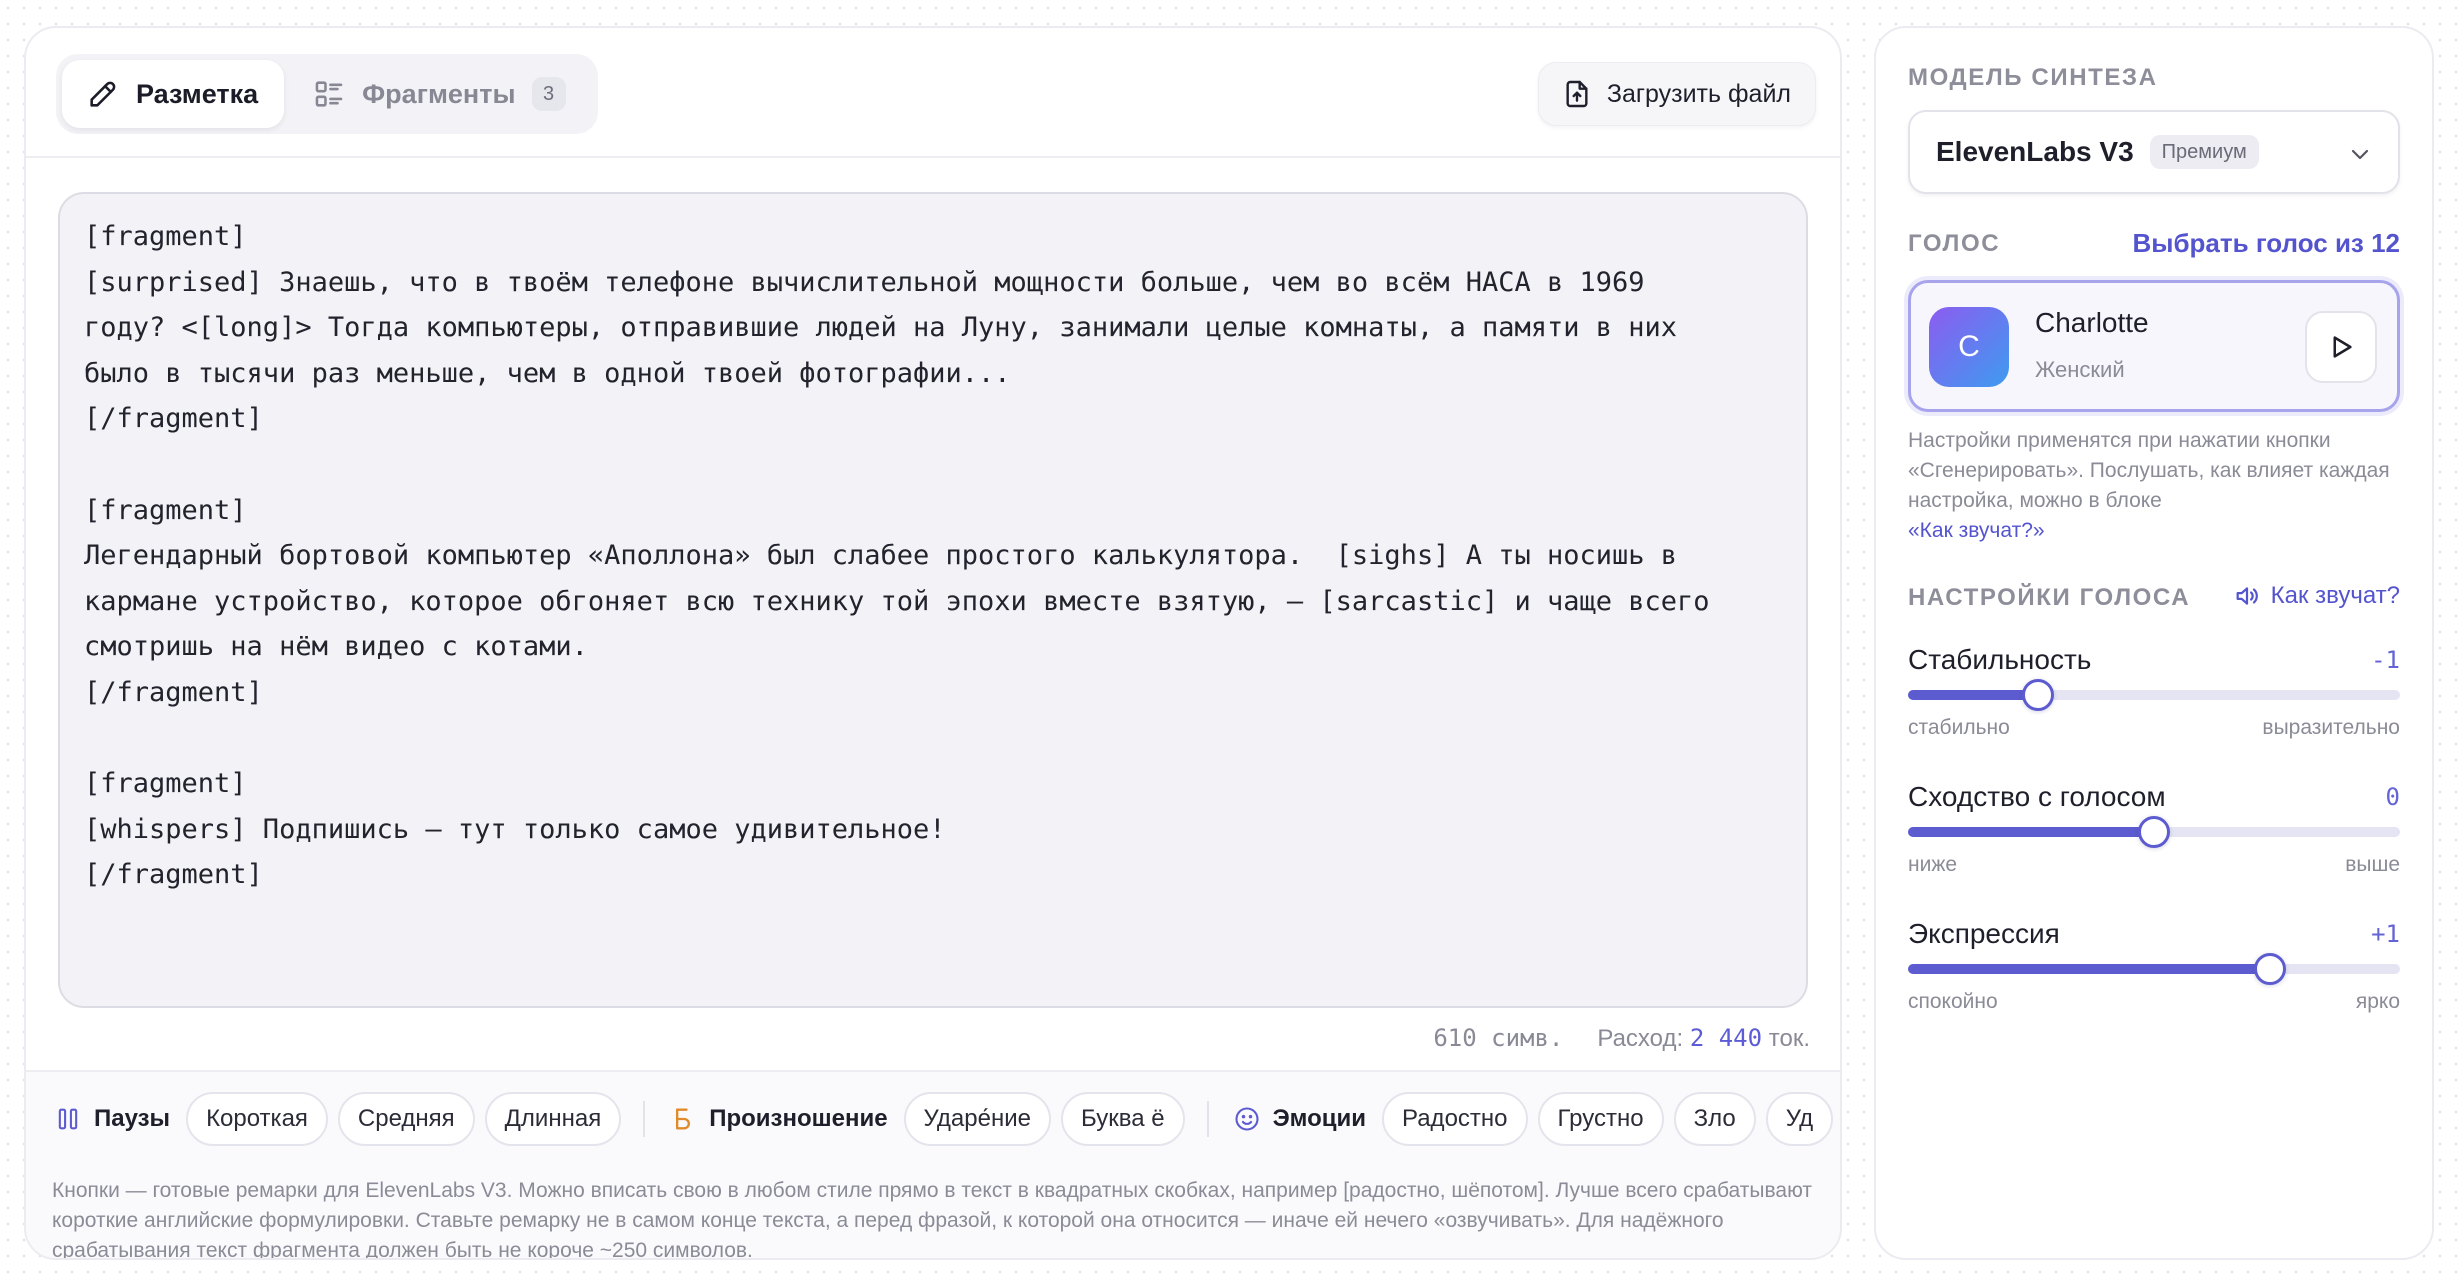 The image size is (2460, 1282). I want to click on list-icon, so click(329, 94).